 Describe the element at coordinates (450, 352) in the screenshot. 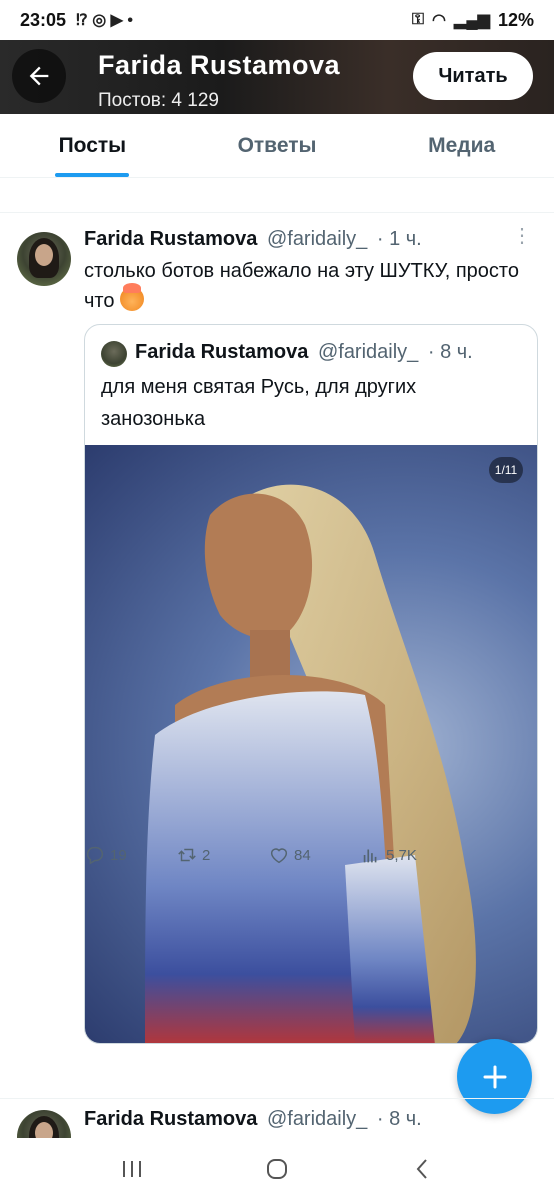

I see `quote-time: · 8 ч.` at that location.